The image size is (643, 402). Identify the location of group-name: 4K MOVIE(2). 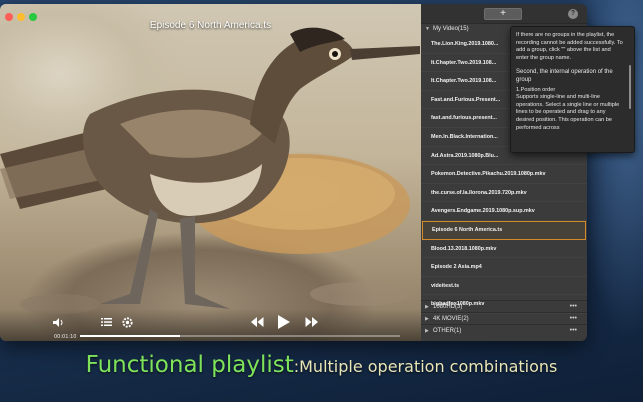
(451, 318).